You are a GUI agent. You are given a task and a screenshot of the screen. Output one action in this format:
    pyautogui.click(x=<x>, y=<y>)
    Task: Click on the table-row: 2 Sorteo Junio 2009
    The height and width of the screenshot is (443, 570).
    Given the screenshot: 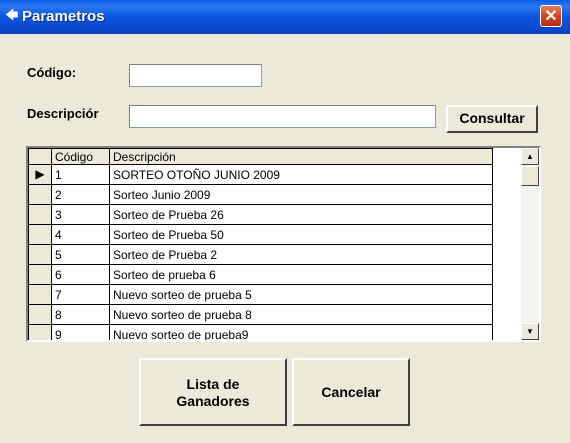 What is the action you would take?
    pyautogui.click(x=260, y=194)
    